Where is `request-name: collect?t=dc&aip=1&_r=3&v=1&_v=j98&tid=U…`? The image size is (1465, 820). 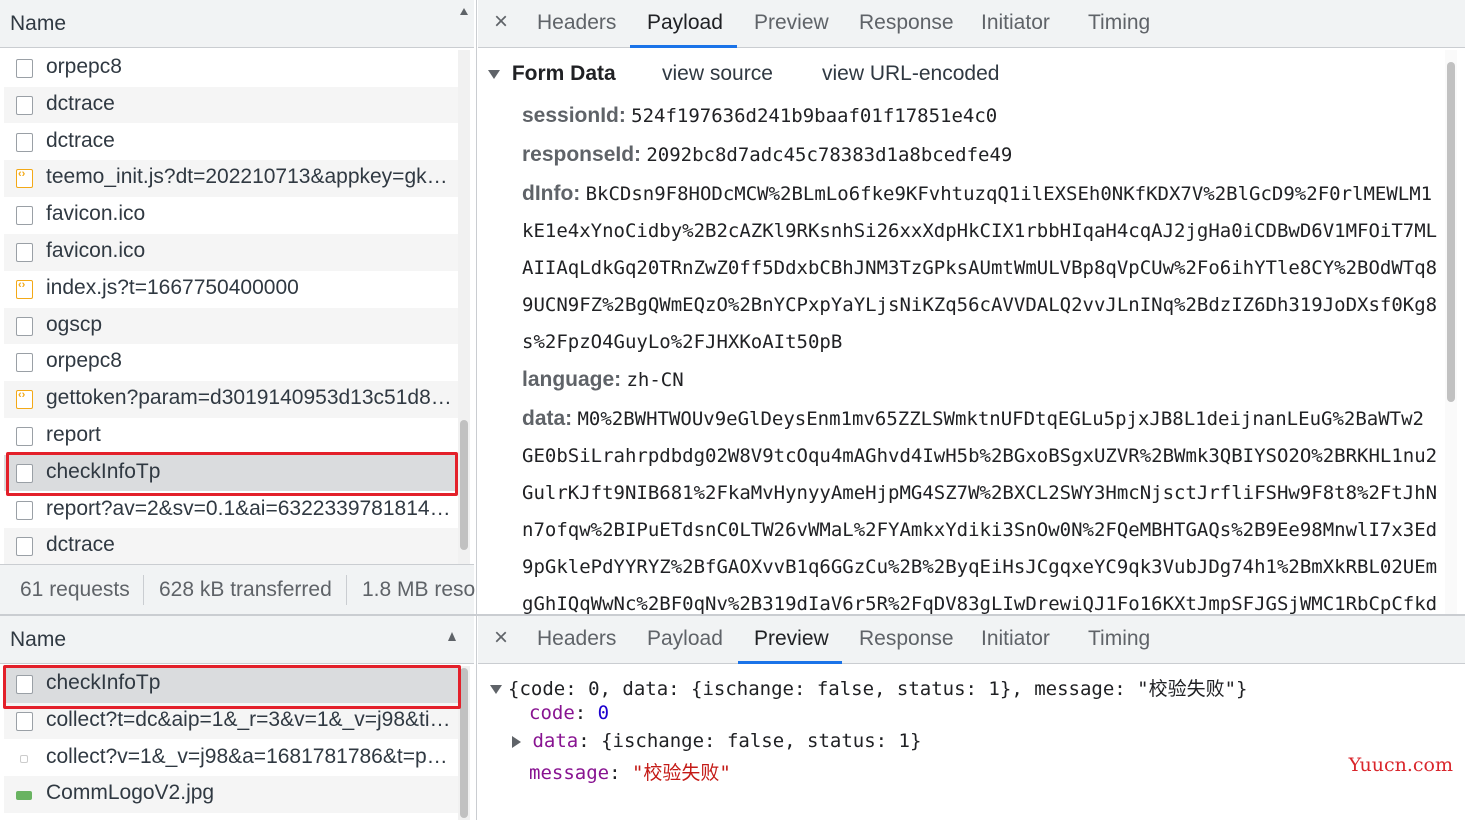
request-name: collect?t=dc&aip=1&_r=3&v=1&_v=j98&tid=U… is located at coordinates (251, 719).